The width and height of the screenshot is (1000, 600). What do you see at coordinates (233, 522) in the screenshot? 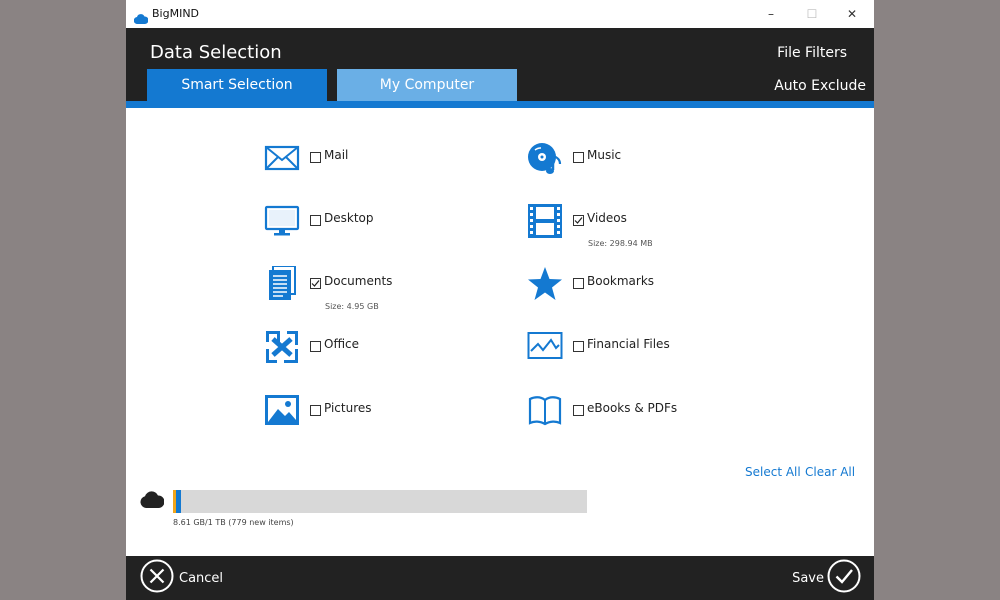
I see `storage-usage-text: 8.61 GB/1 TB (779 new items)` at bounding box center [233, 522].